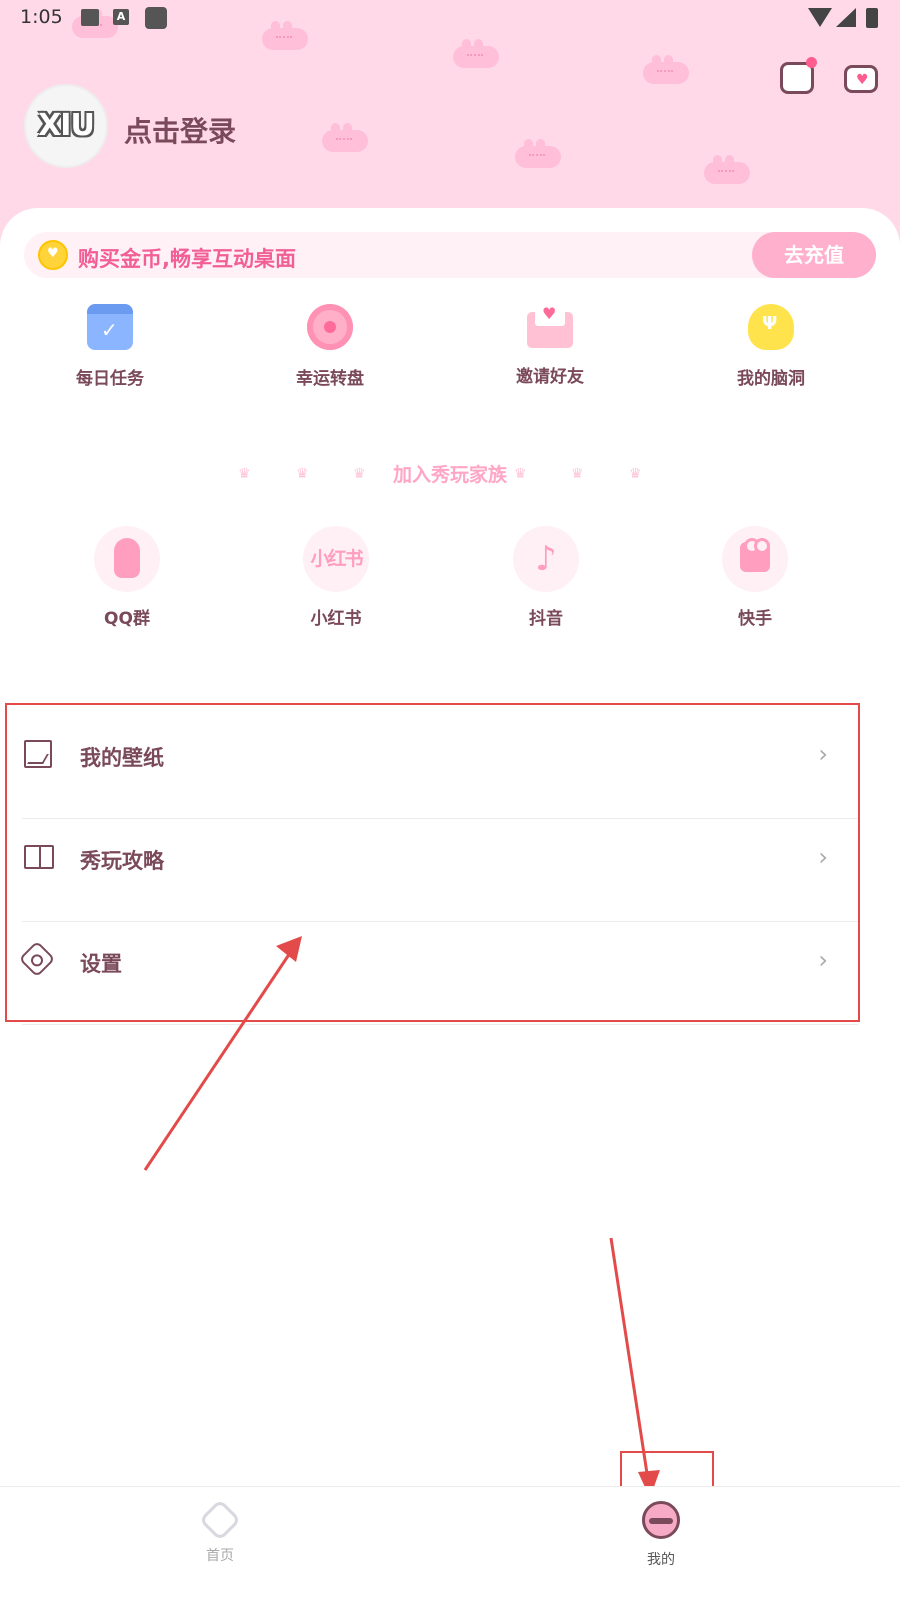 This screenshot has height=1600, width=900. What do you see at coordinates (771, 327) in the screenshot?
I see `lightbulb-icon` at bounding box center [771, 327].